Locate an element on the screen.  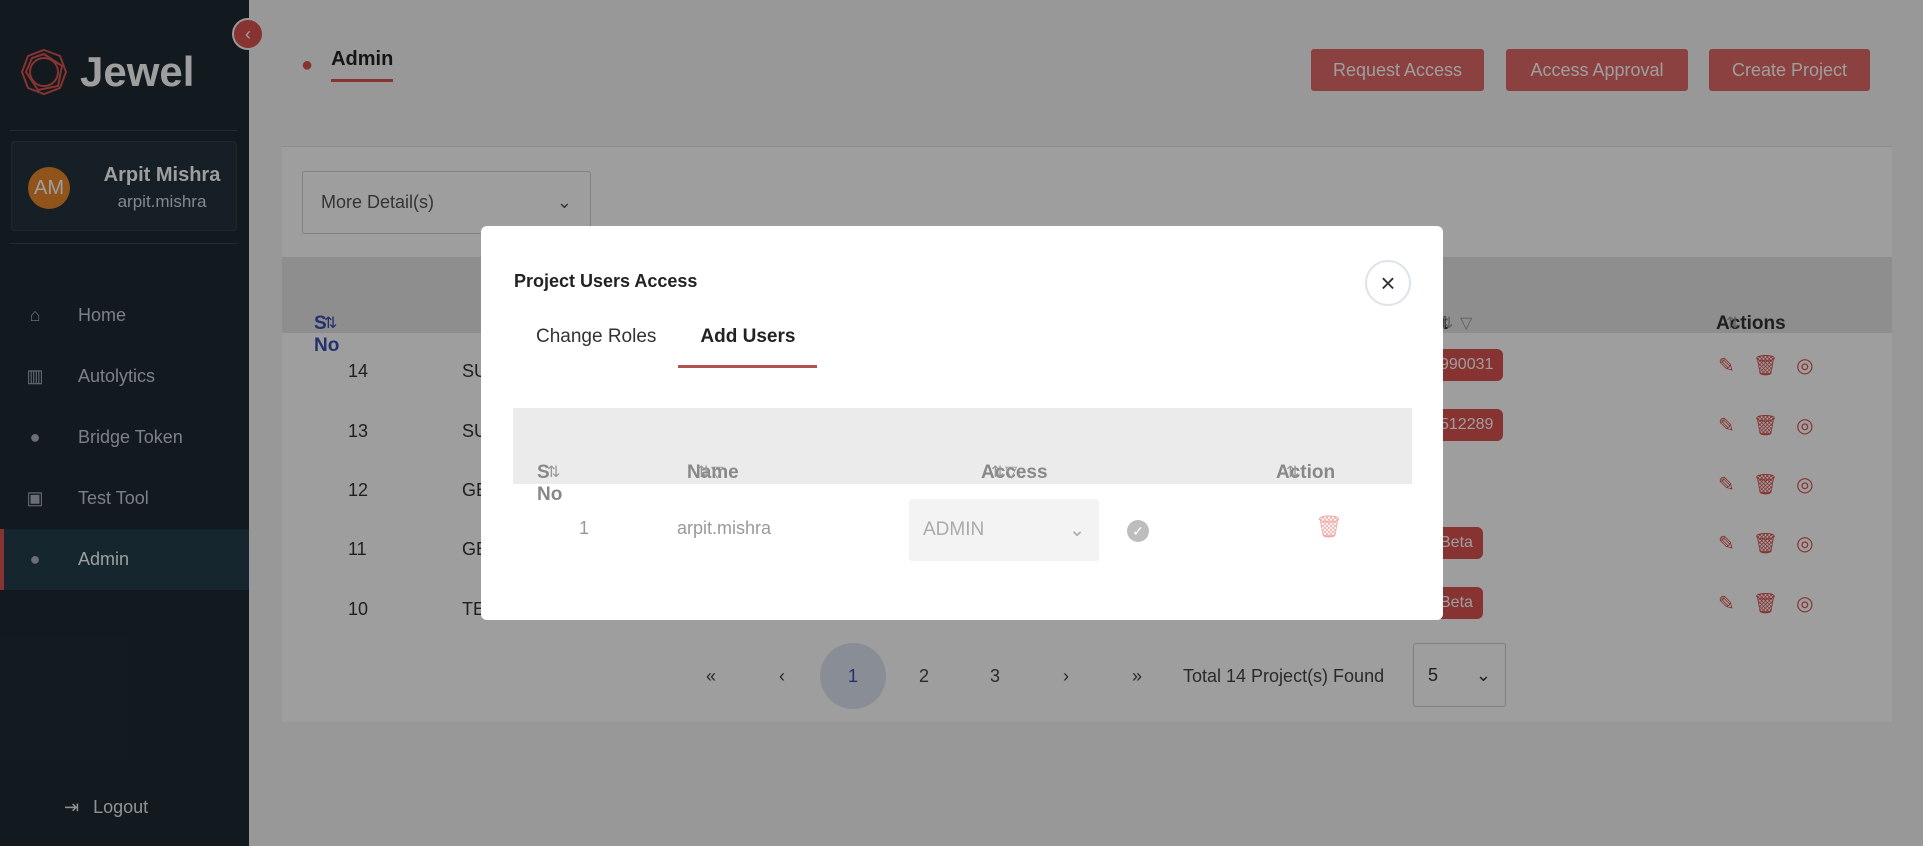
check-circle-icon: ✓ is located at coordinates (1138, 531).